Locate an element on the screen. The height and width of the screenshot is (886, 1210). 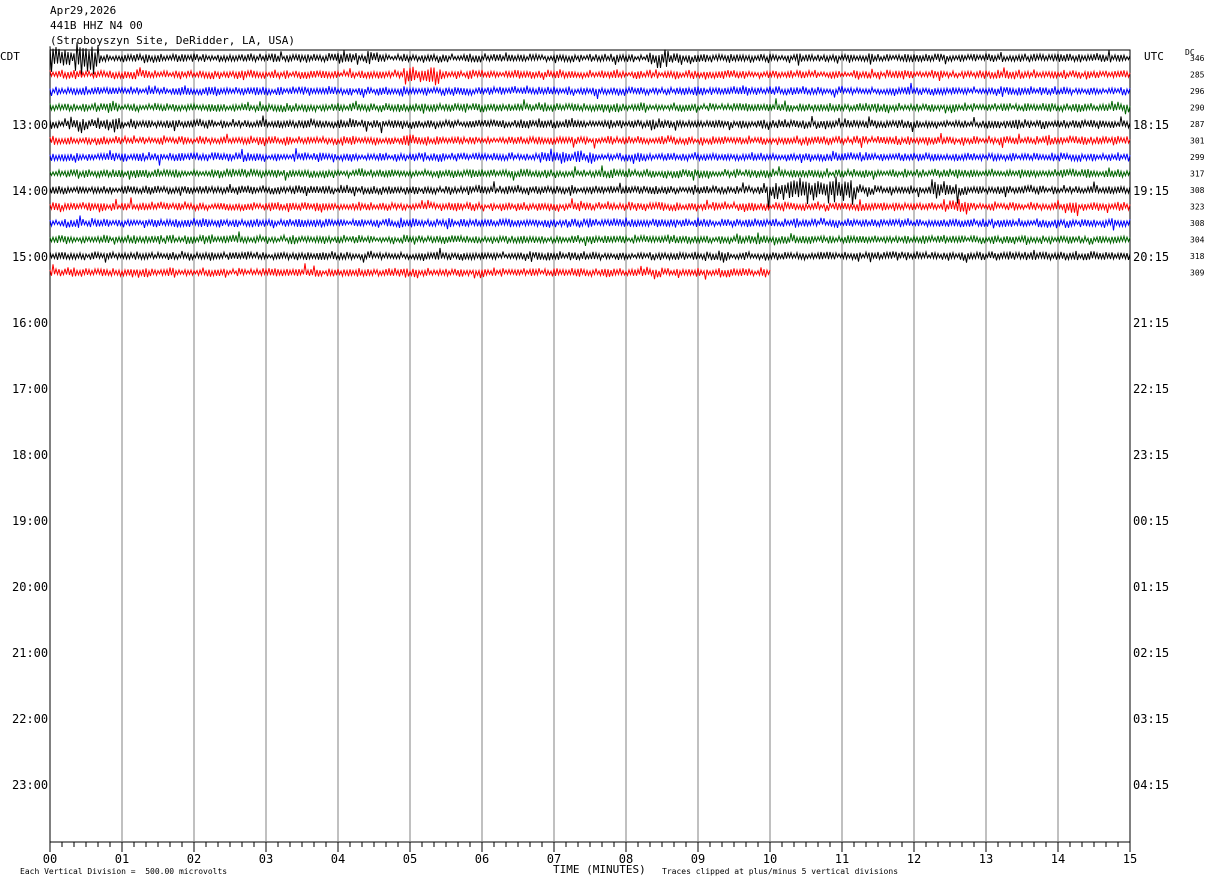
right-hour-label: 22:15 is located at coordinates (1151, 389).